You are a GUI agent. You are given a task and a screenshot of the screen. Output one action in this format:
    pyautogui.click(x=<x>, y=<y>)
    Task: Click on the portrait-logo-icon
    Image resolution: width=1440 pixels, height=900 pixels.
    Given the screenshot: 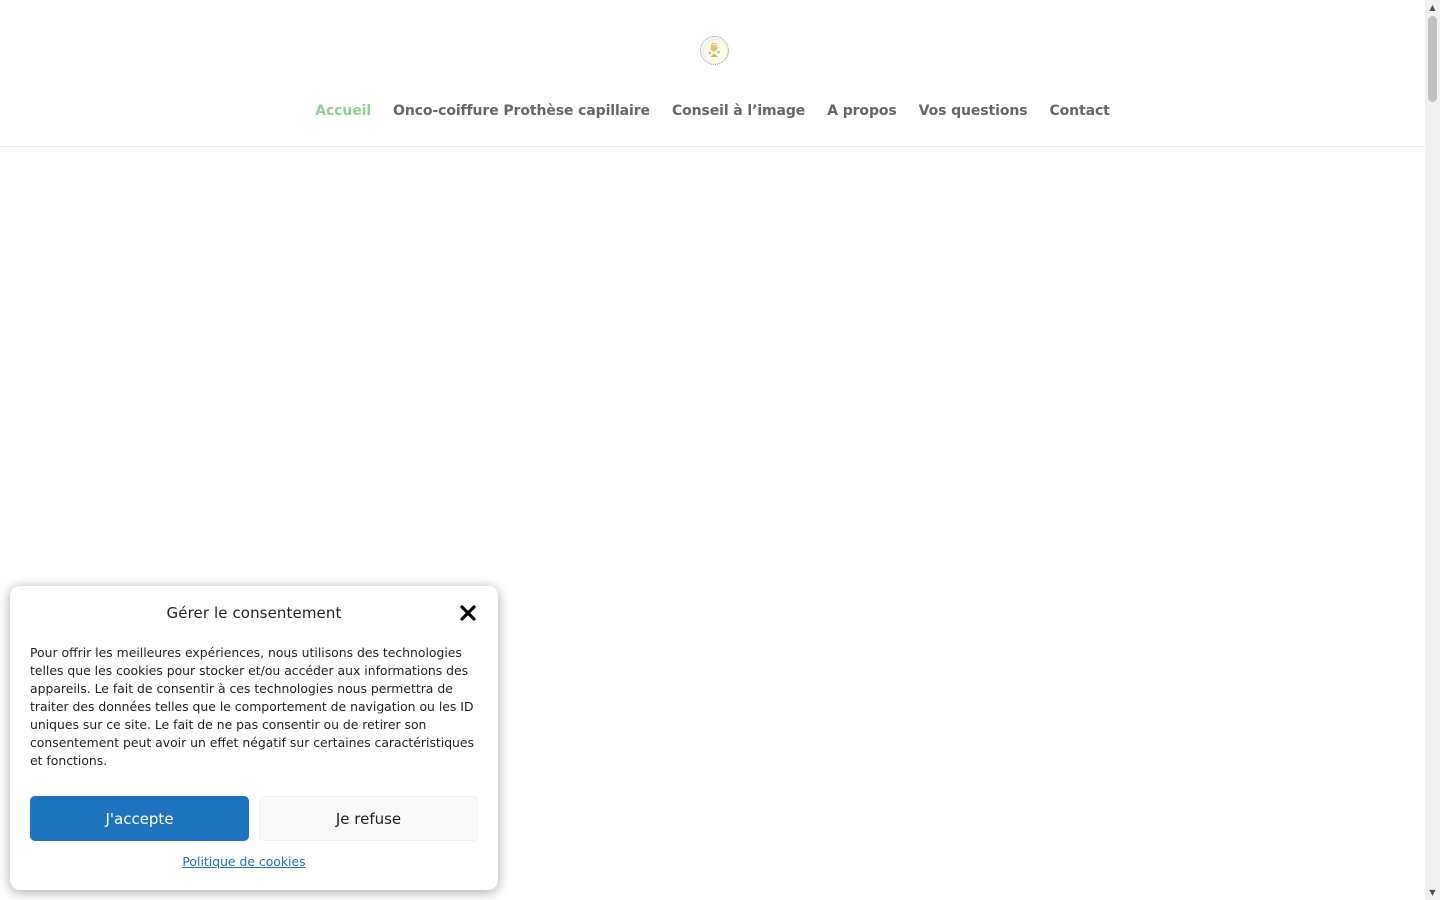 What is the action you would take?
    pyautogui.click(x=714, y=50)
    